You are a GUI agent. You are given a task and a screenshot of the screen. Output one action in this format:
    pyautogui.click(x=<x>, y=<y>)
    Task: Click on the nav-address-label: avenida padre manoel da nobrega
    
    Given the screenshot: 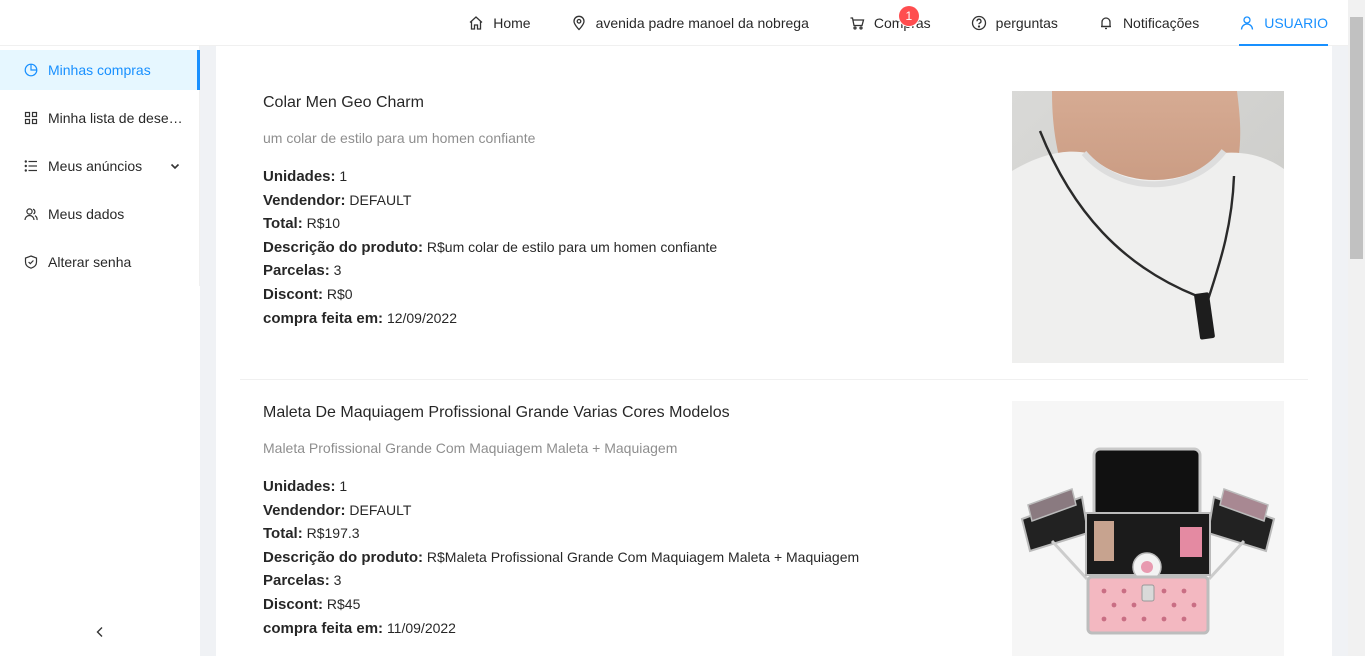 What is the action you would take?
    pyautogui.click(x=702, y=23)
    